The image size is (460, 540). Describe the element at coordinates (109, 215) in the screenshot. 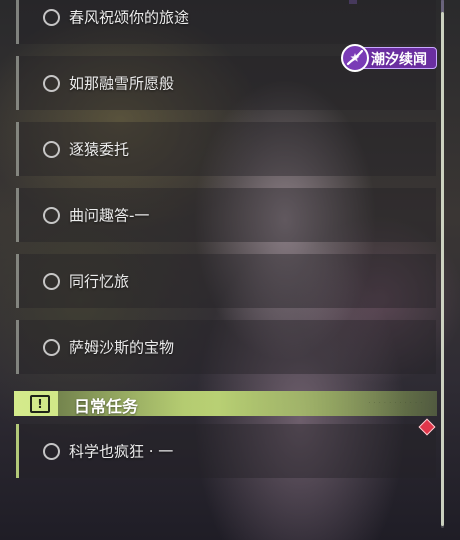

I see `quest-label: 曲问趣答-一` at that location.